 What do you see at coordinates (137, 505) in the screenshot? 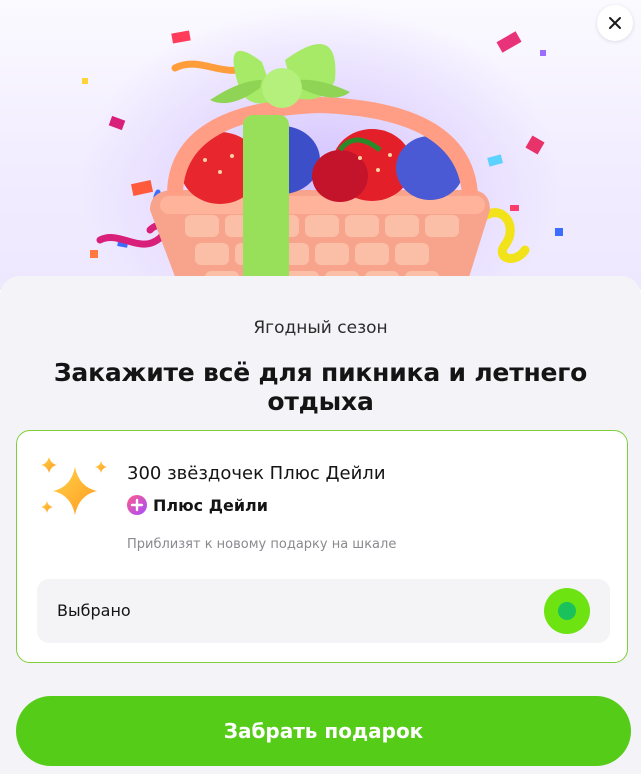
I see `plus-daily-icon` at bounding box center [137, 505].